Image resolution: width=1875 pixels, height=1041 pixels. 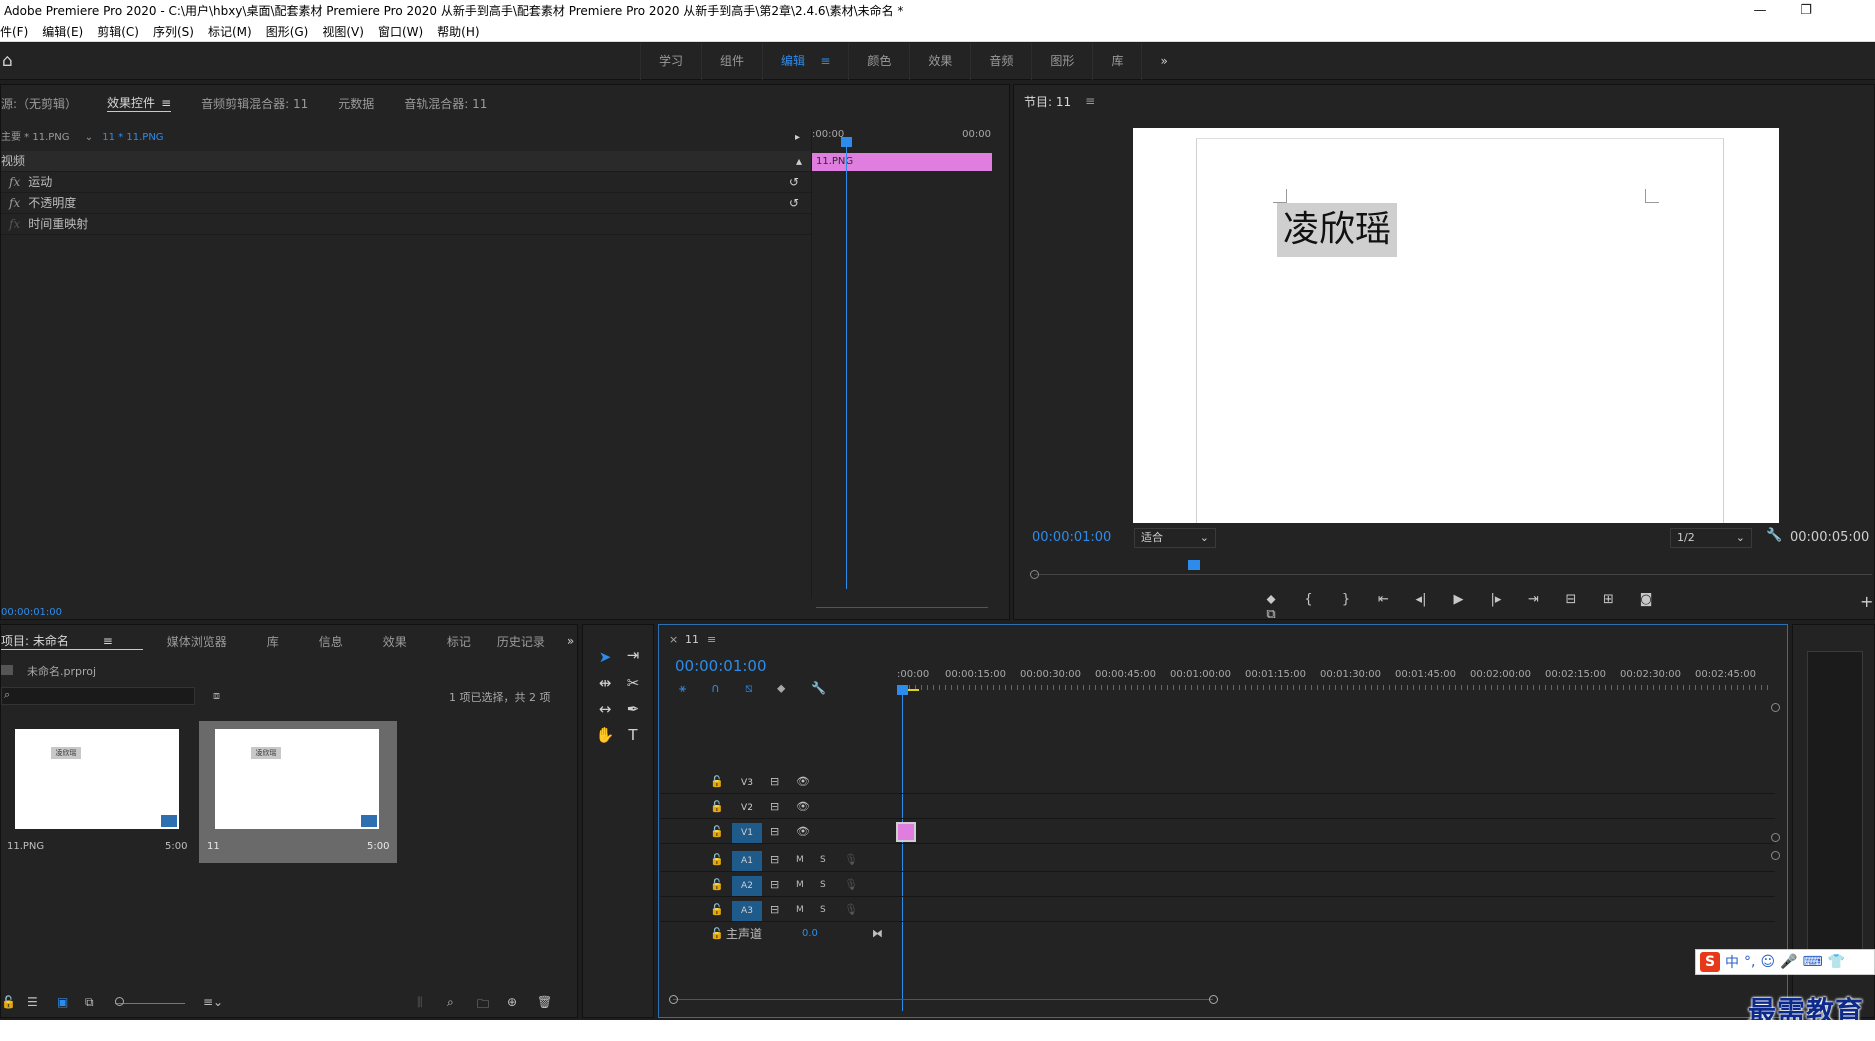 I want to click on resolution-dropdown: 1/2 ⌄, so click(x=1711, y=538).